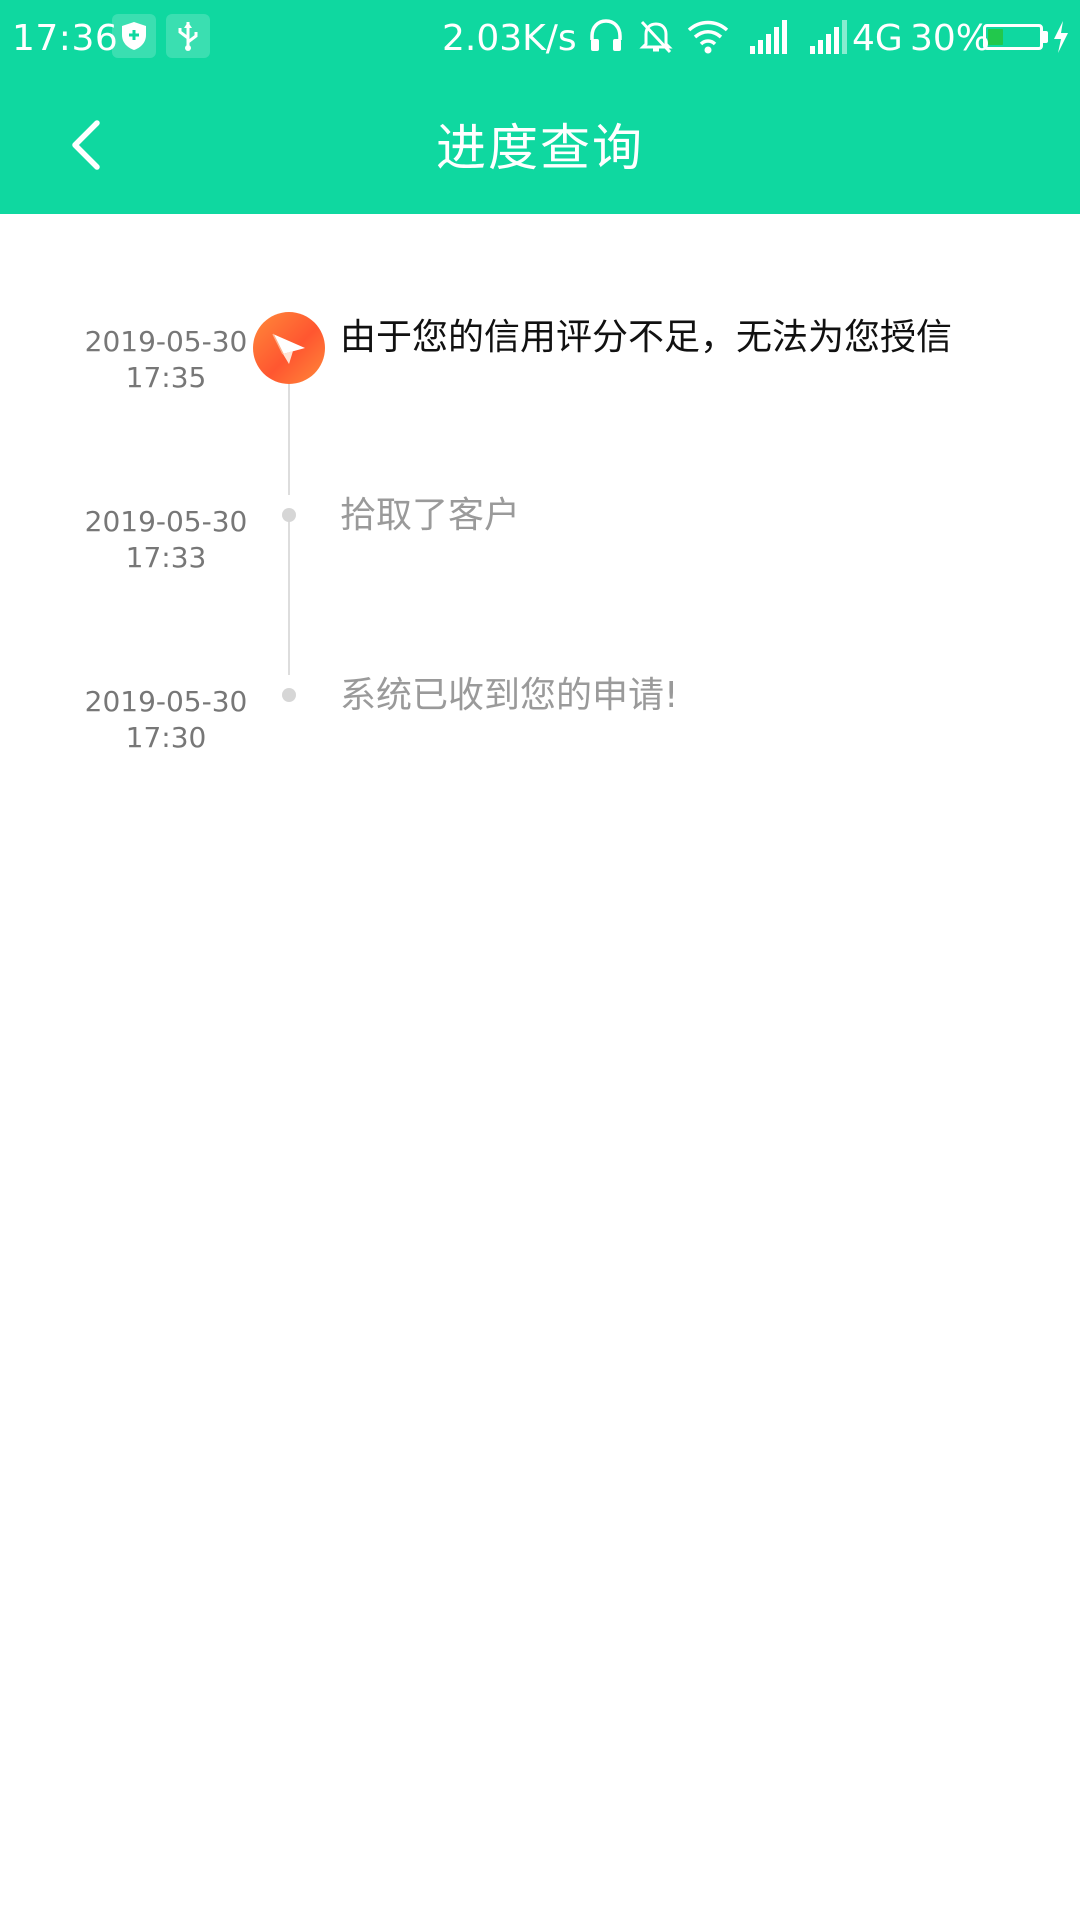 The height and width of the screenshot is (1920, 1080). What do you see at coordinates (656, 40) in the screenshot?
I see `bell-off-icon` at bounding box center [656, 40].